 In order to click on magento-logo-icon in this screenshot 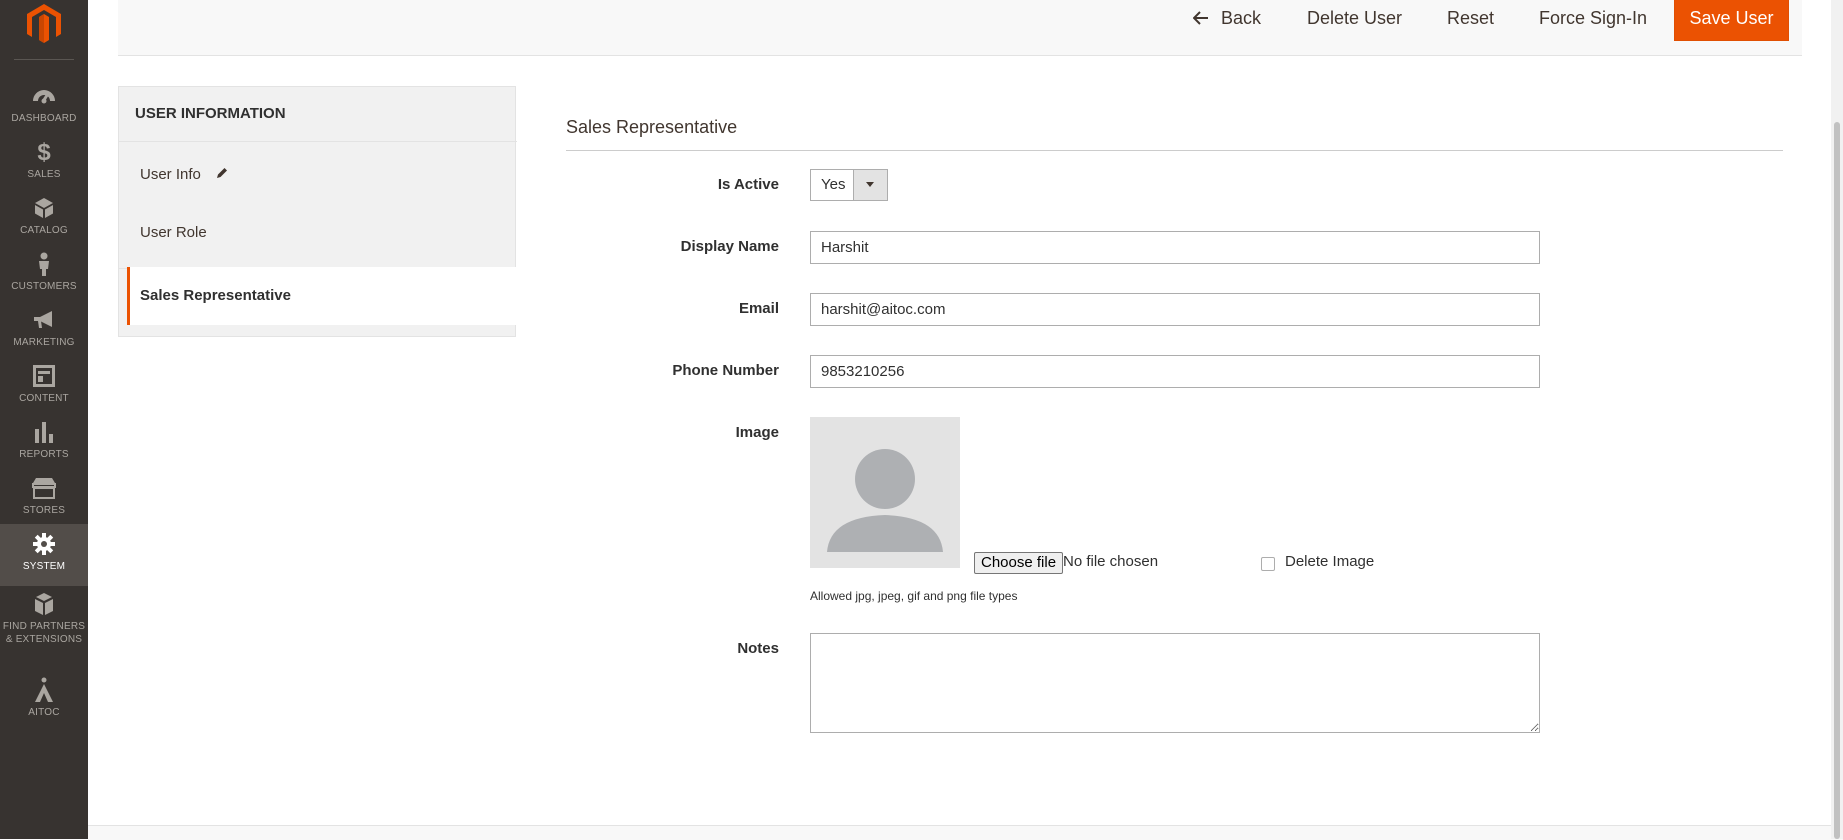, I will do `click(44, 24)`.